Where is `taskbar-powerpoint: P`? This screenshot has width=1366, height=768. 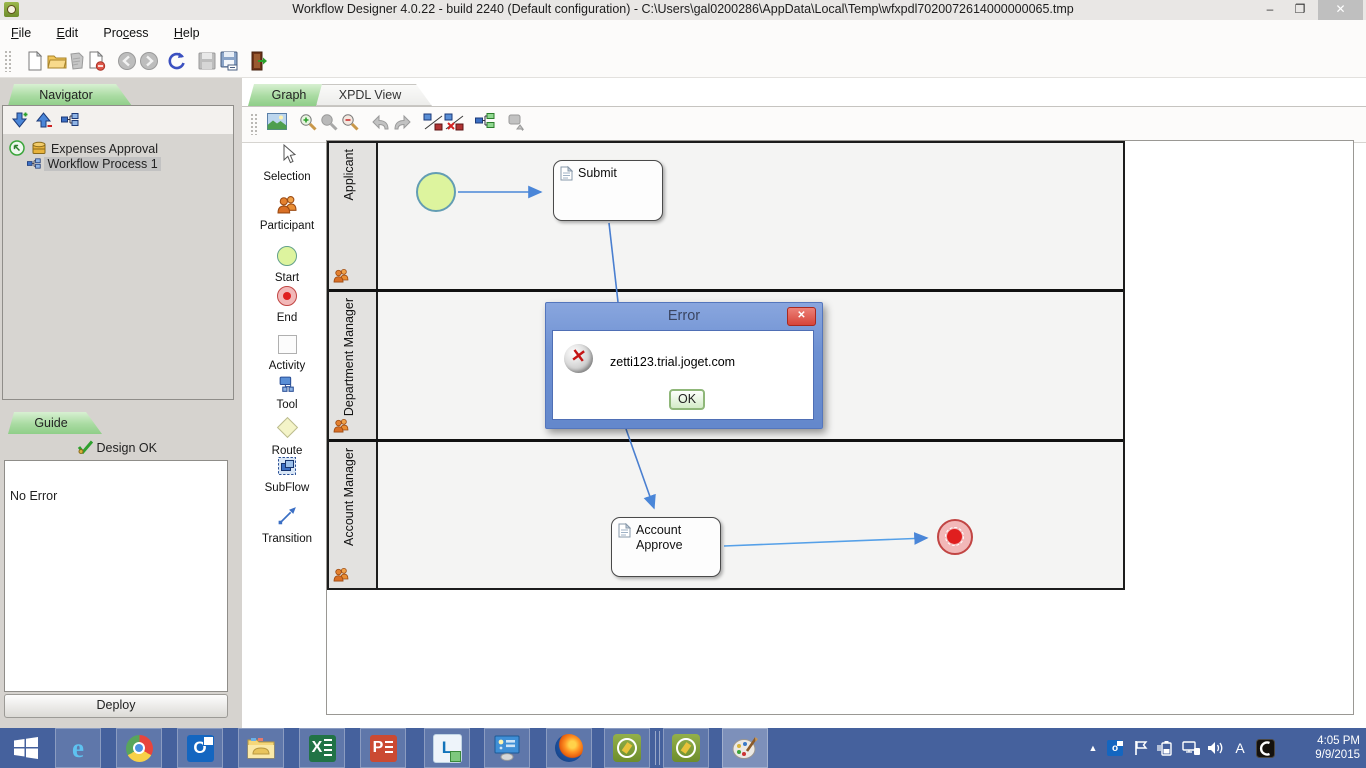 taskbar-powerpoint: P is located at coordinates (383, 748).